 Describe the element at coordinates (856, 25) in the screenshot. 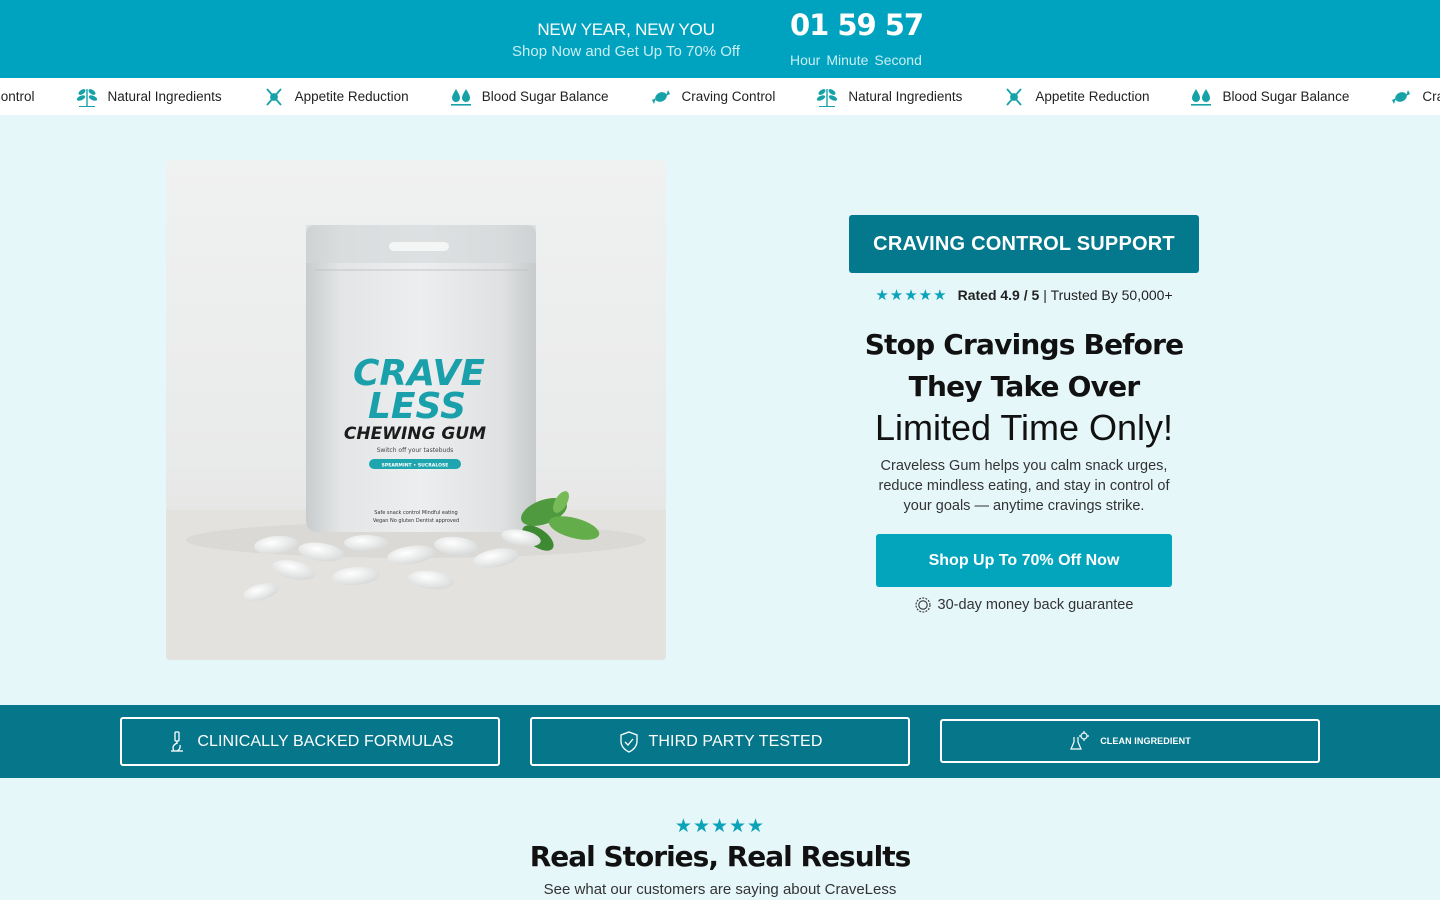

I see `countdown-minute: 59` at that location.